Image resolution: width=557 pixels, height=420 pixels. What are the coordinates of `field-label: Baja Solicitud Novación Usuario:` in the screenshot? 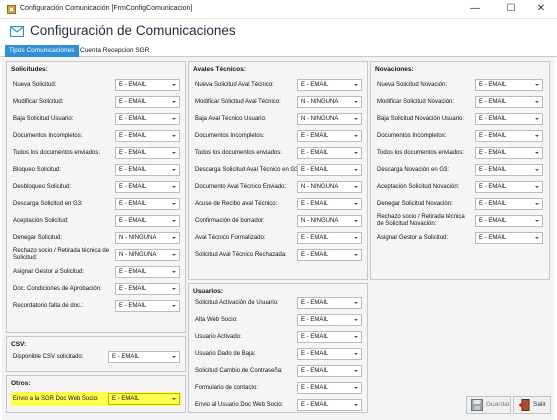 It's located at (421, 119).